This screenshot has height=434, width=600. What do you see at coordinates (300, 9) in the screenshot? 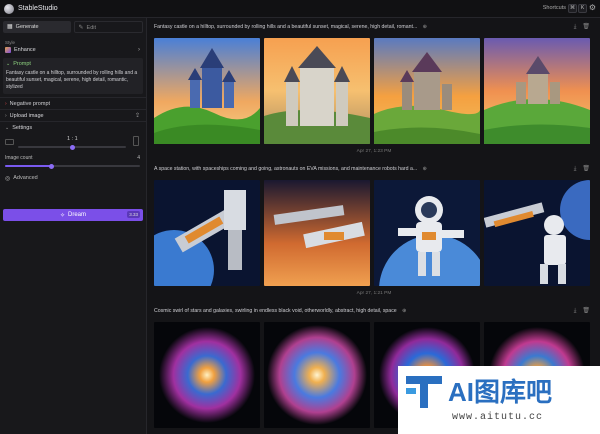
I see `top-bar: StableStudio Shortcuts ⌘ K ⚙` at bounding box center [300, 9].